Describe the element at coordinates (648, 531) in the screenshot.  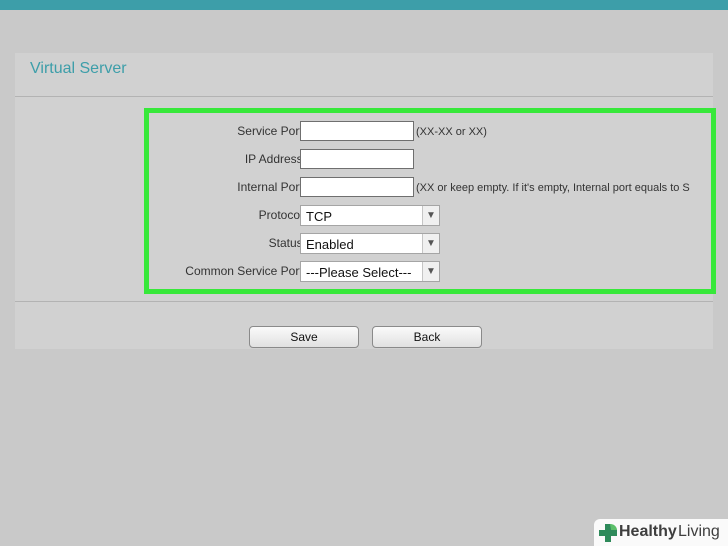
I see `watermark-word-healthy: Healthy` at that location.